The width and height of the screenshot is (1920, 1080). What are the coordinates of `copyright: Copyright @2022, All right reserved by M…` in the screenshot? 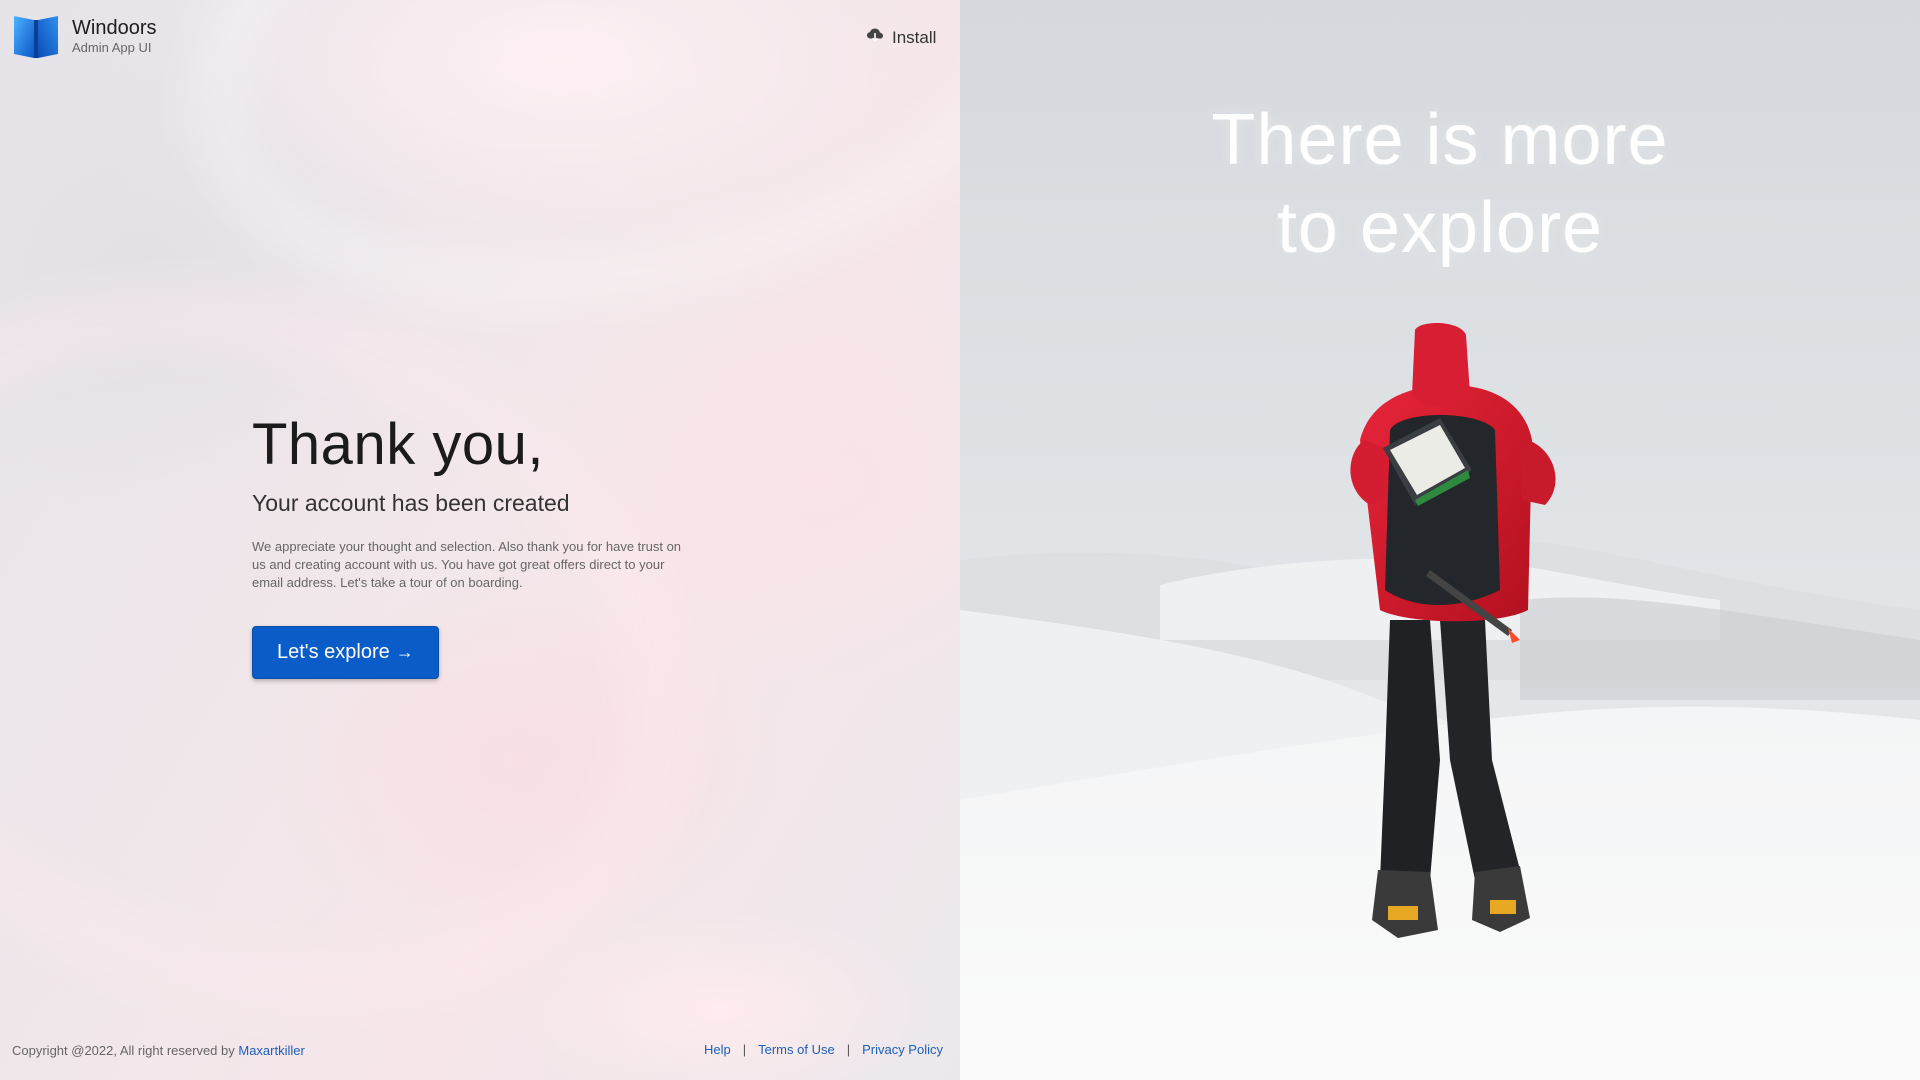 It's located at (158, 1050).